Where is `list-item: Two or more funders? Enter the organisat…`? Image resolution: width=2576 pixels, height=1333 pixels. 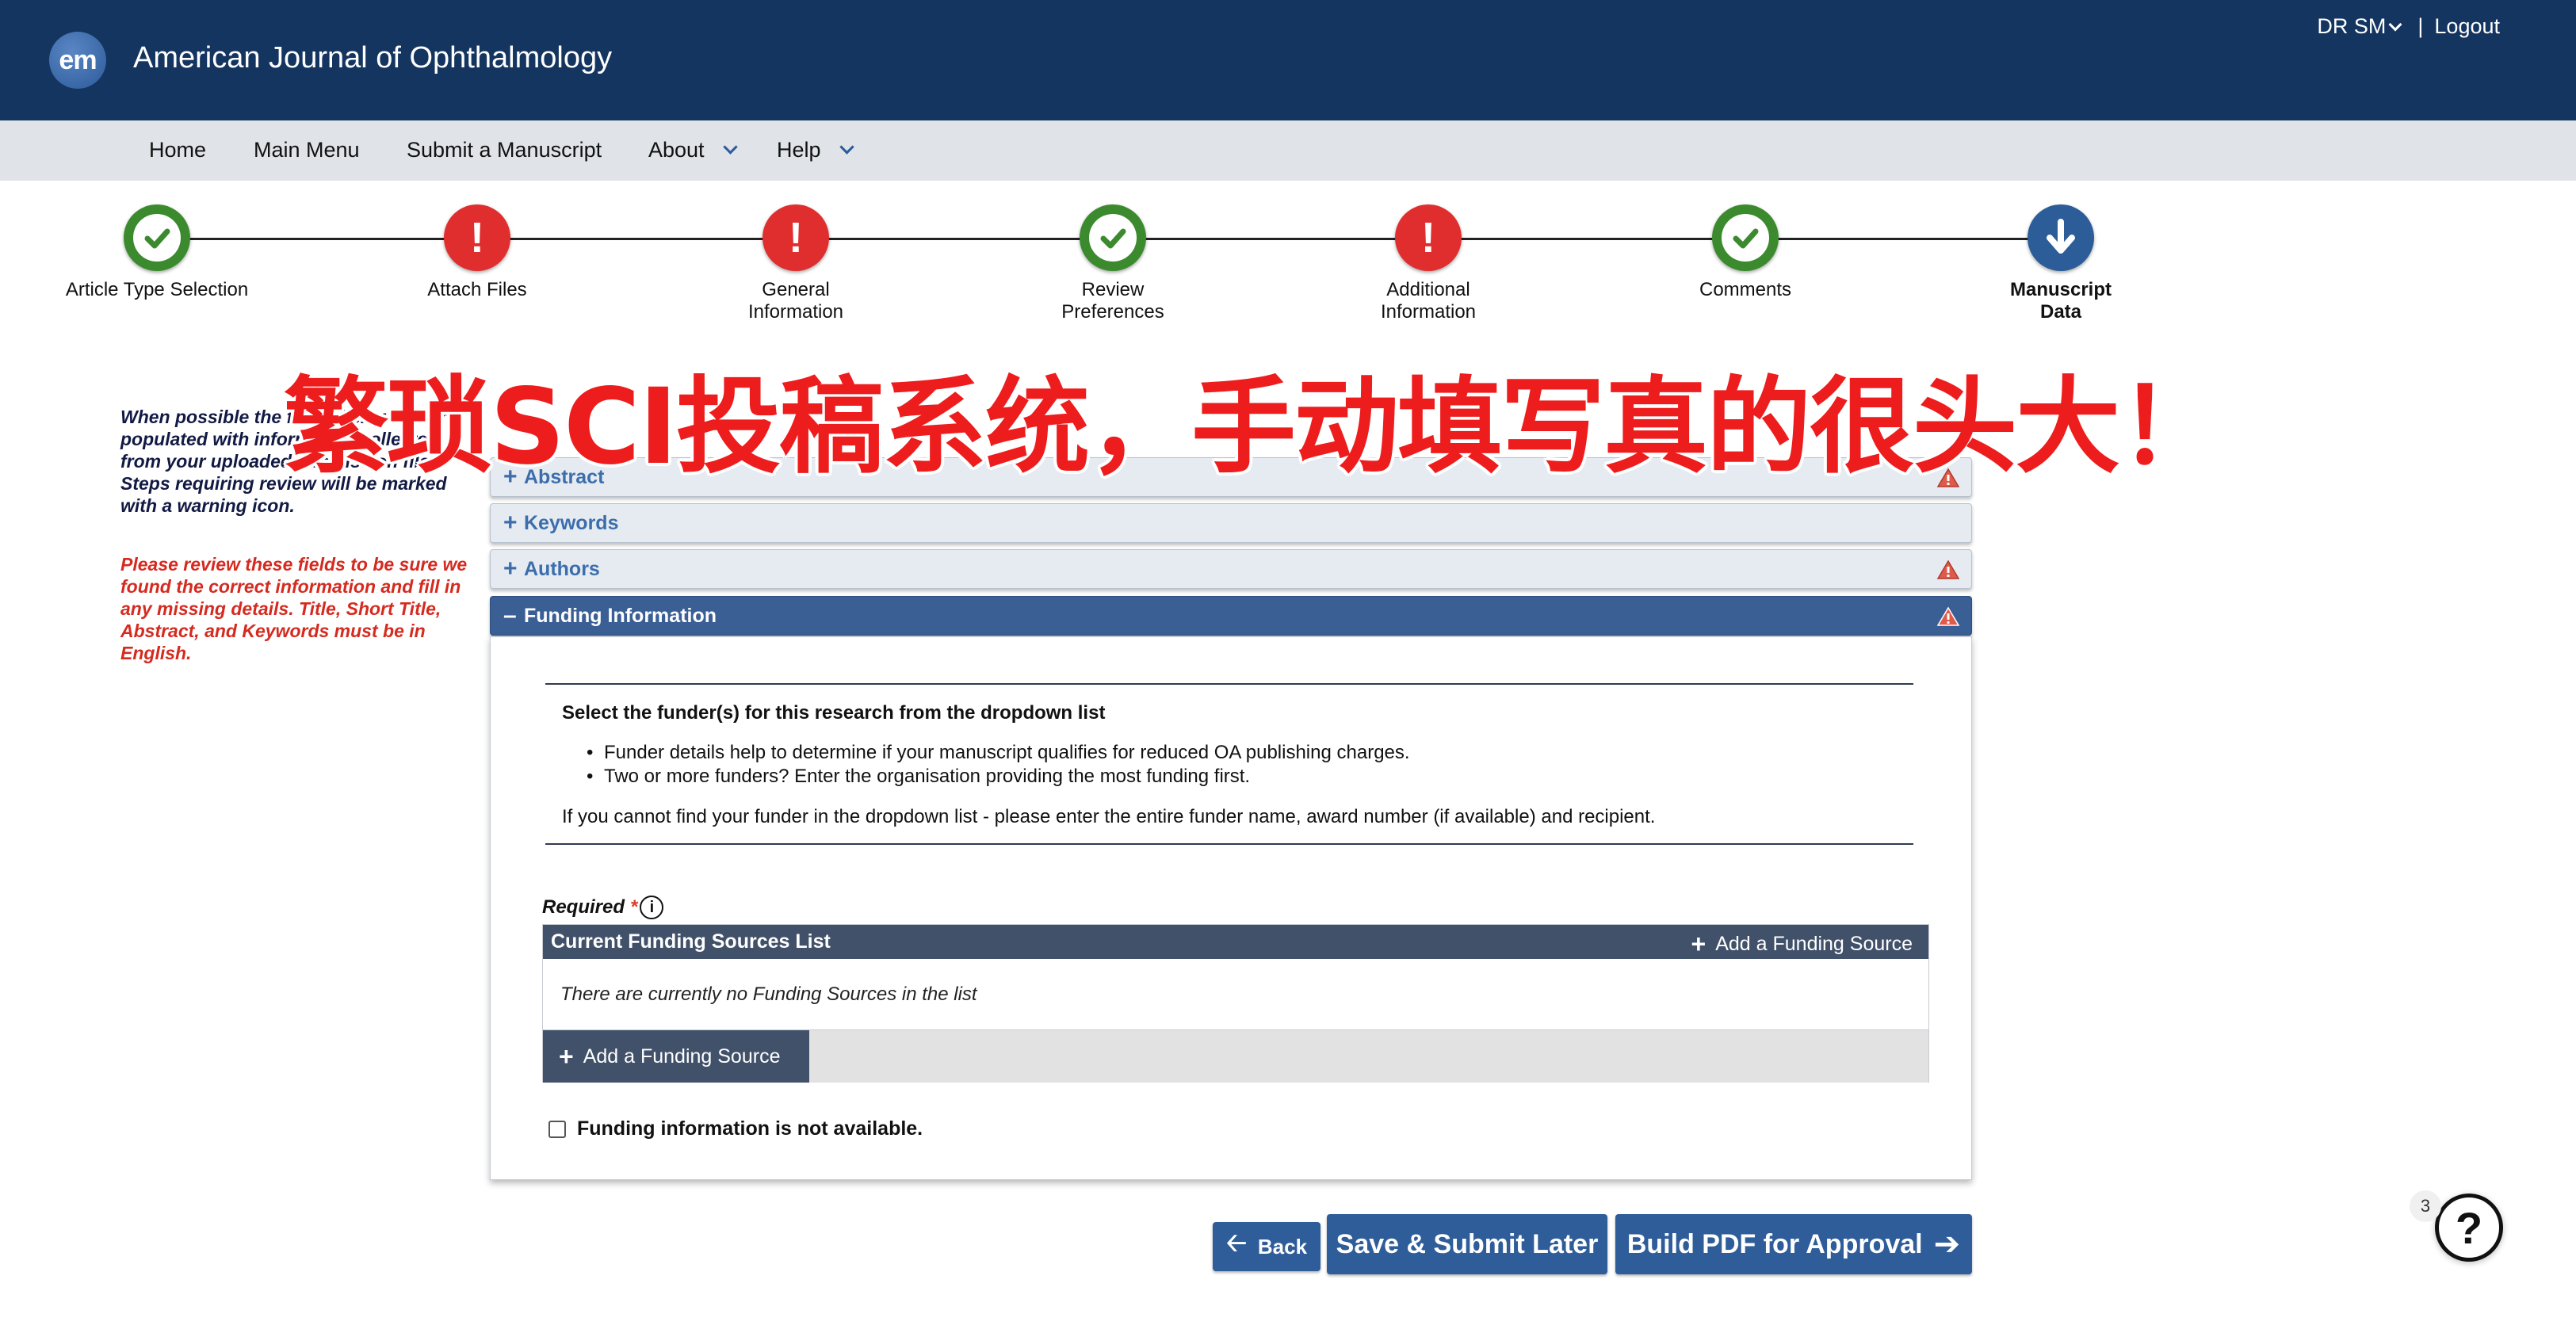 list-item: Two or more funders? Enter the organisat… is located at coordinates (998, 777).